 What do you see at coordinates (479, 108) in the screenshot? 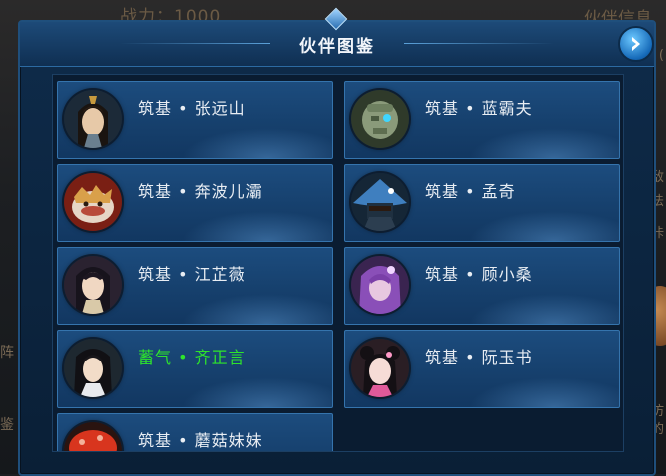
I see `partner-name: 筑基 • 蓝霸夫` at bounding box center [479, 108].